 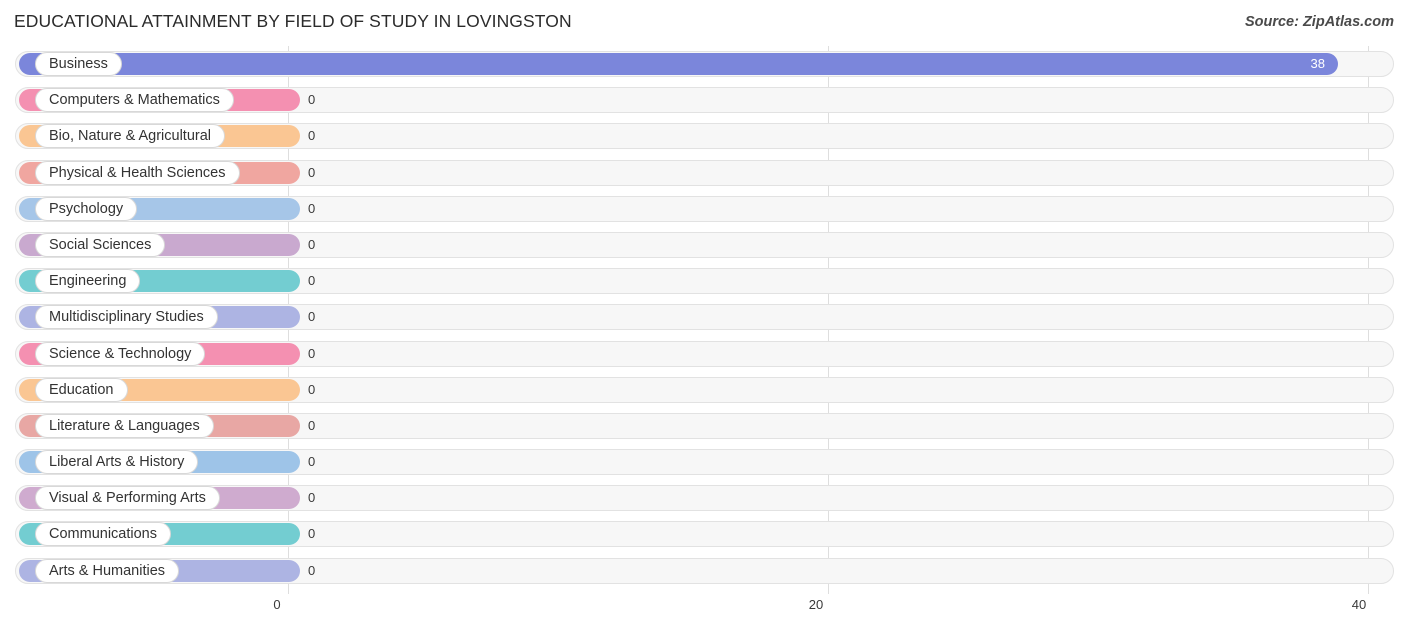 I want to click on bar-category-label: Science & Technology, so click(x=120, y=353).